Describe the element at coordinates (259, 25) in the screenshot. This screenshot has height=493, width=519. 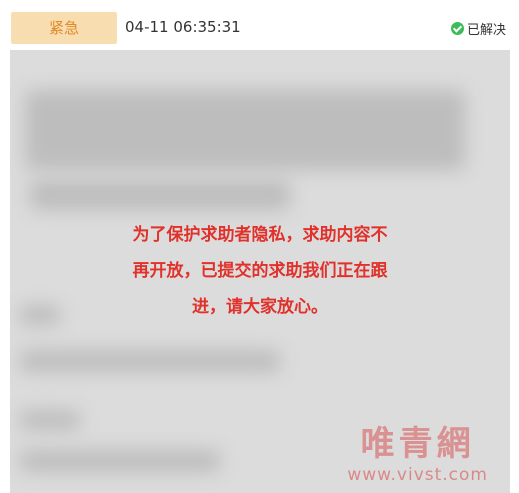
I see `item-header: 紧急 04-11 06:35:31 已解决` at that location.